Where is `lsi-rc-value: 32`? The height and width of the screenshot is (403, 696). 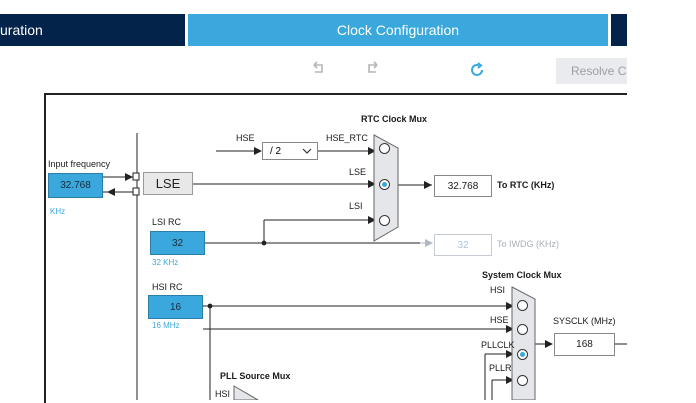 lsi-rc-value: 32 is located at coordinates (177, 243).